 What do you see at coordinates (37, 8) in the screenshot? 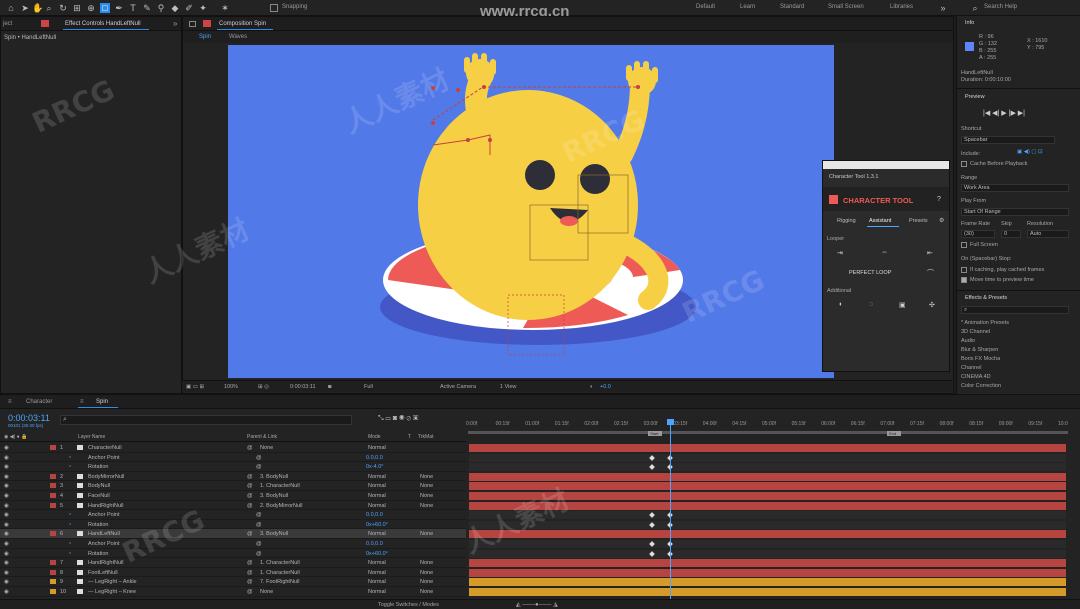
I see `hand-tool-icon: ✋` at bounding box center [37, 8].